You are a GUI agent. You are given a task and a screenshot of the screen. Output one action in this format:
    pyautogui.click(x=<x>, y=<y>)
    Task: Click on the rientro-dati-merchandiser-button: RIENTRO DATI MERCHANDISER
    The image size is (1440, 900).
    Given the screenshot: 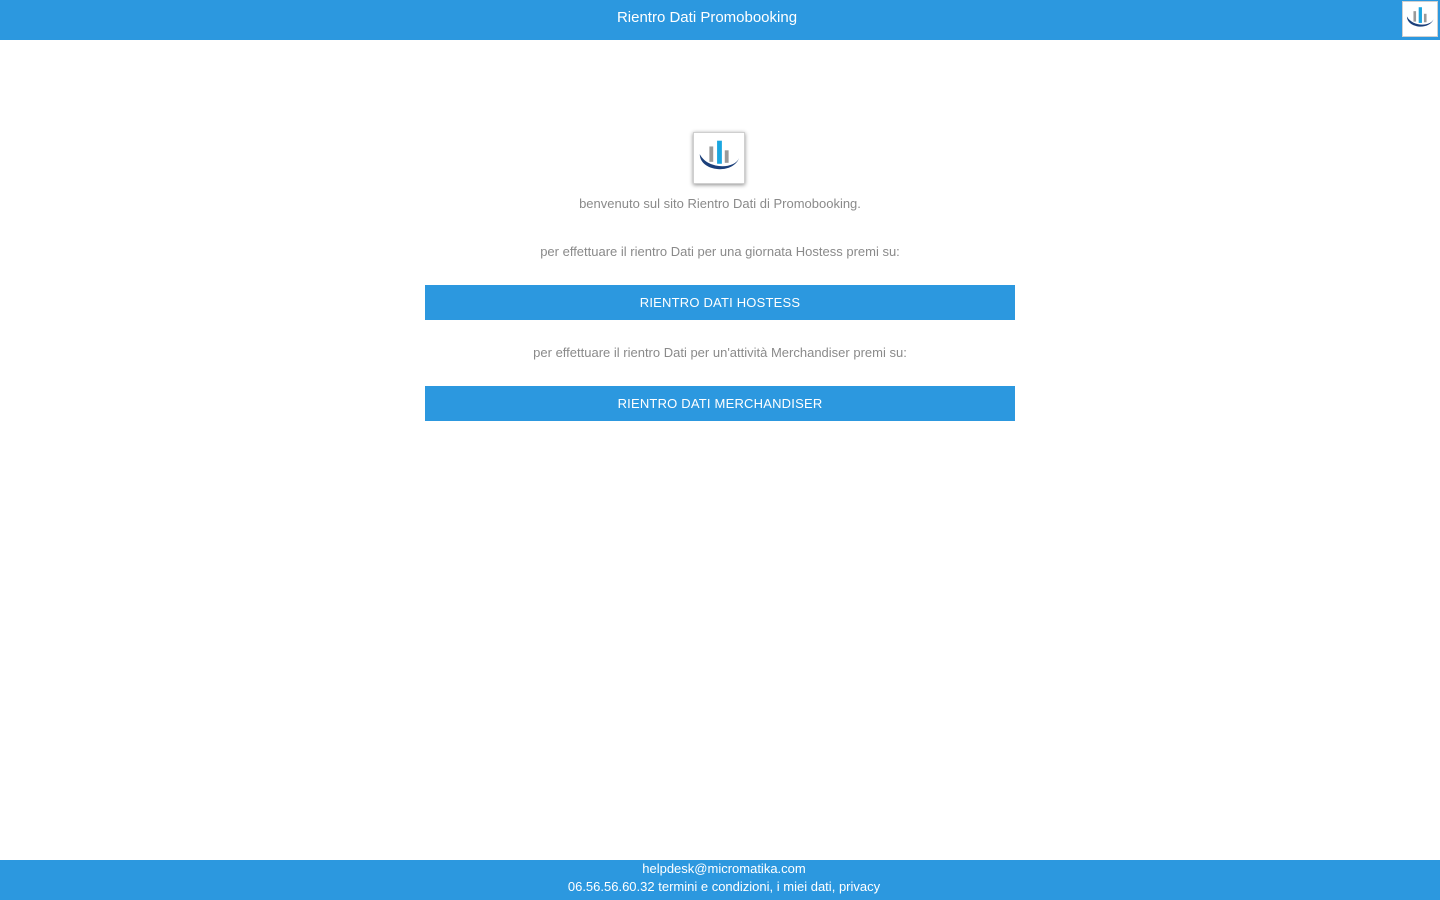 What is the action you would take?
    pyautogui.click(x=720, y=403)
    